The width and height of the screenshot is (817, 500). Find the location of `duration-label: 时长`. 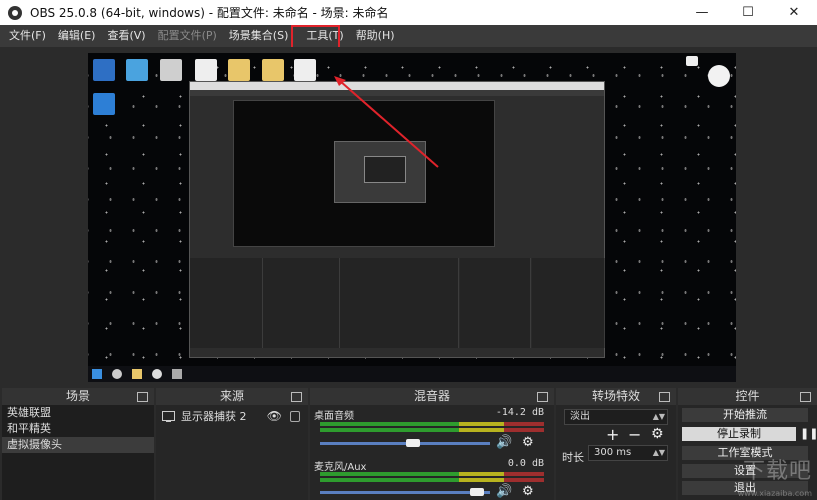

duration-label: 时长 is located at coordinates (573, 457).